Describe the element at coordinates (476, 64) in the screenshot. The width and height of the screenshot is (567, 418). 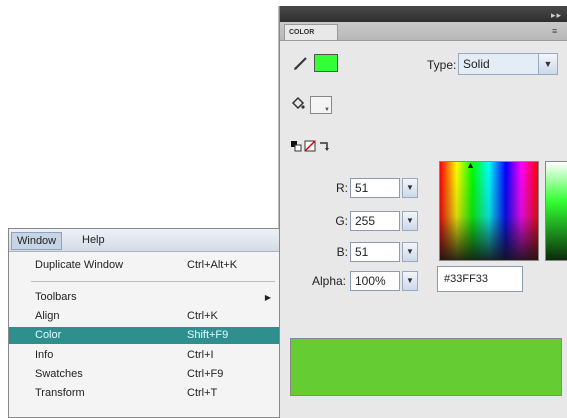
I see `type-value: Solid` at that location.